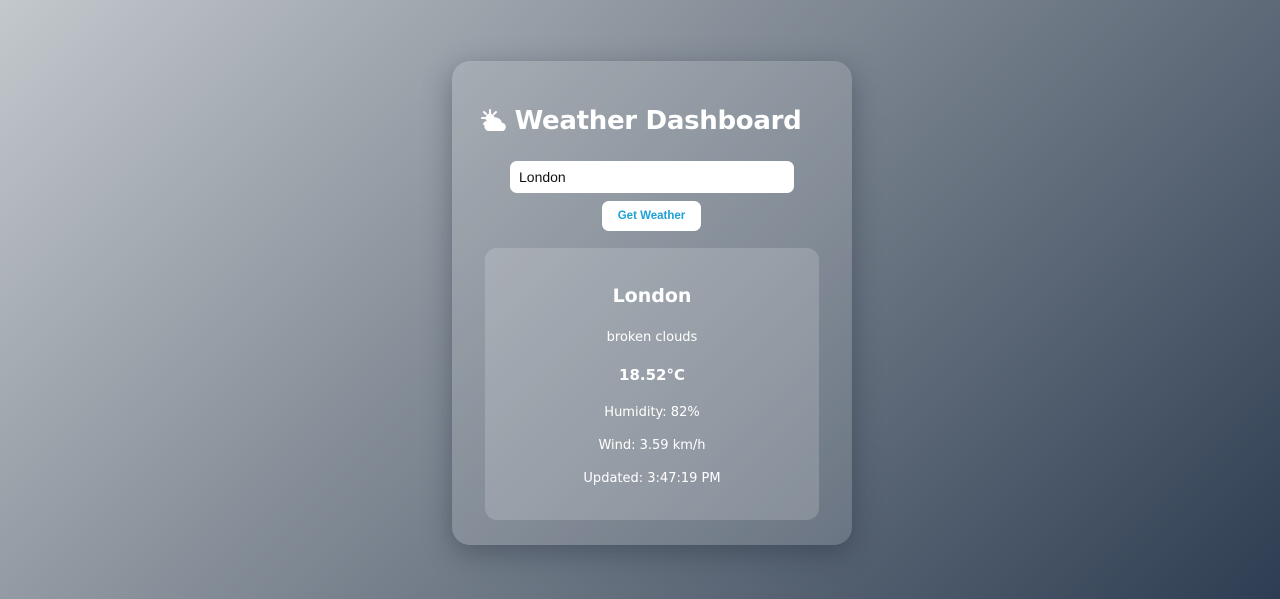 This screenshot has width=1280, height=599. I want to click on city-search-input, so click(652, 177).